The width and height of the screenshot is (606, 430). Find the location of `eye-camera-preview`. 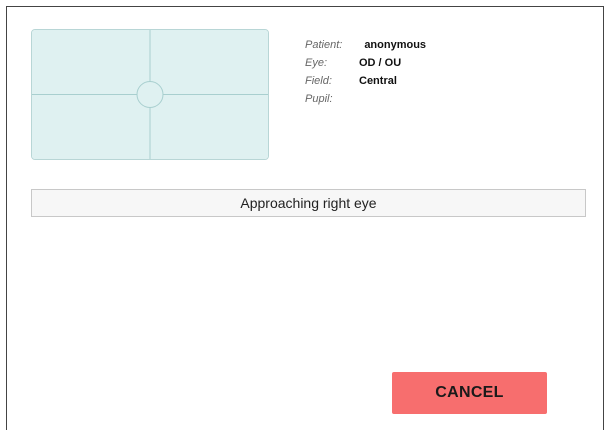

eye-camera-preview is located at coordinates (150, 94).